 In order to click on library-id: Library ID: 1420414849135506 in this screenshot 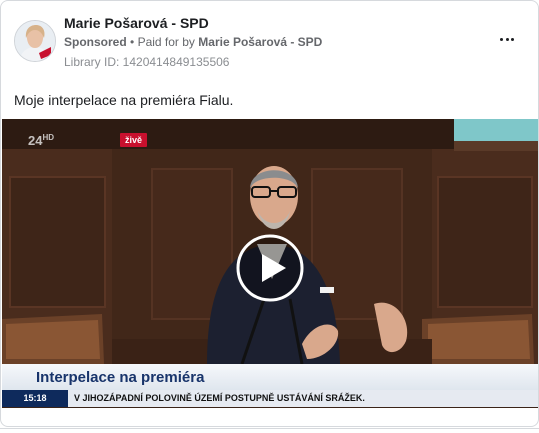, I will do `click(147, 62)`.